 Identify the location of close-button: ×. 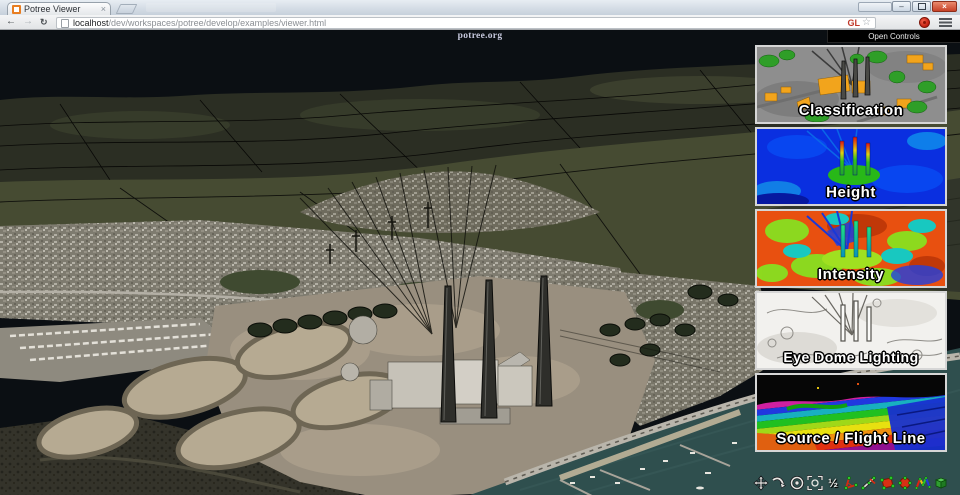
(944, 6).